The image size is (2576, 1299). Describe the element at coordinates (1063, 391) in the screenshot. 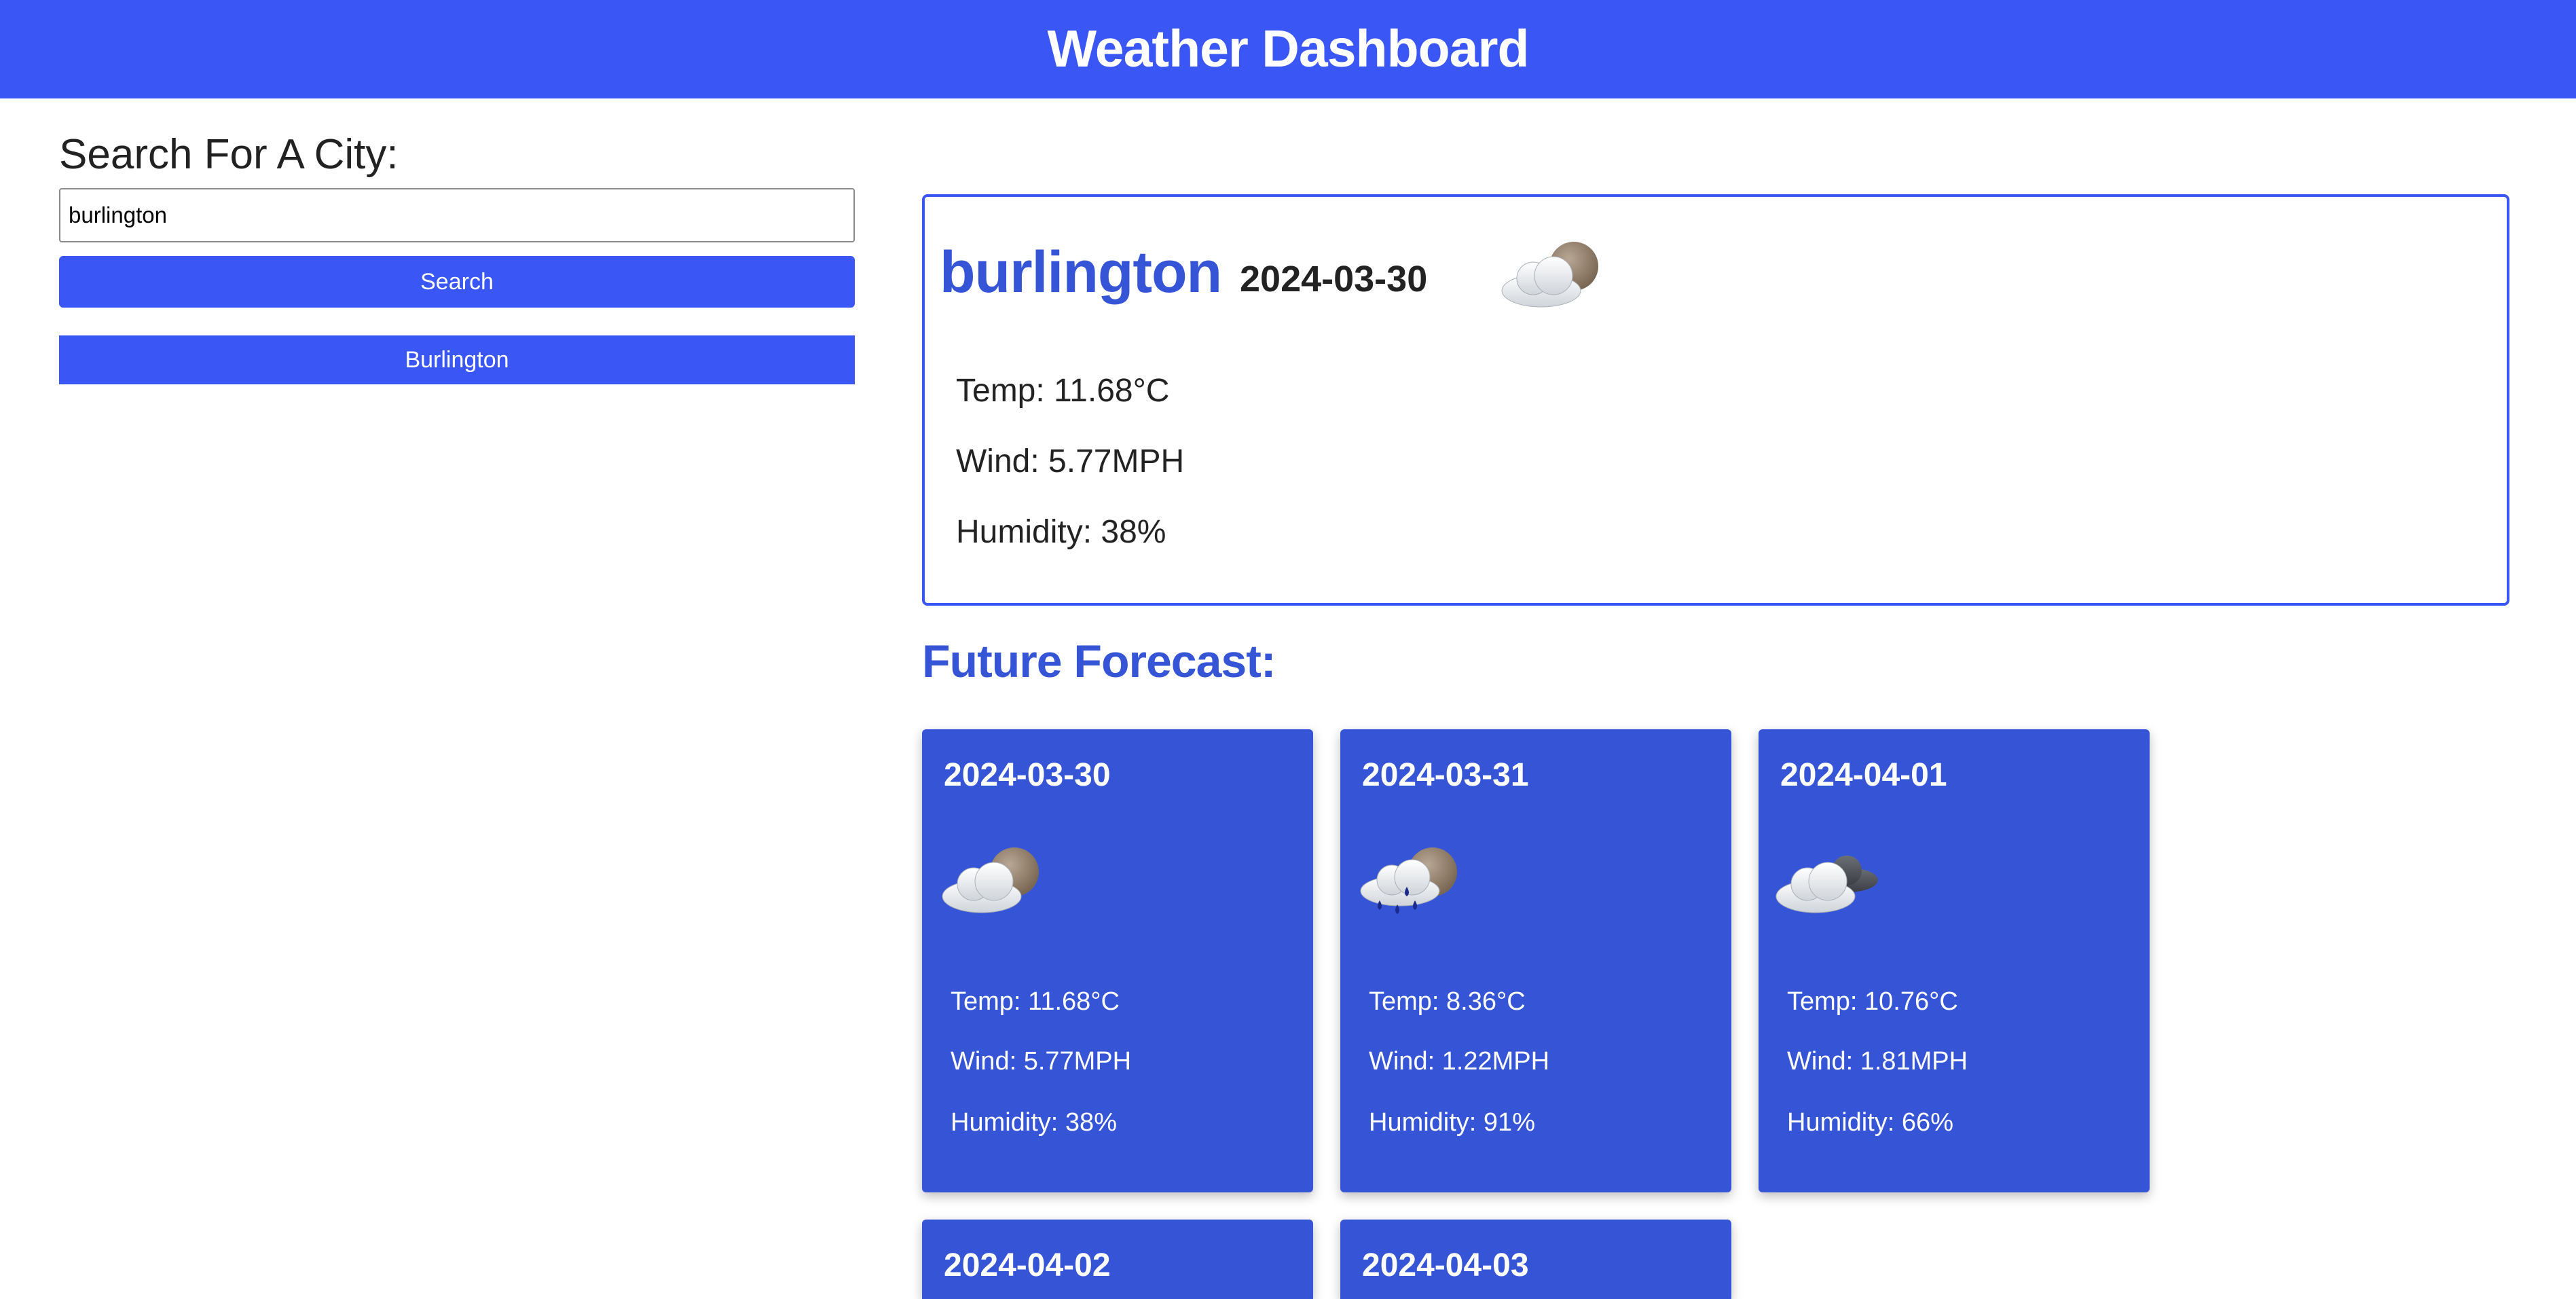

I see `current-temp: Temp: 11.68°C` at that location.